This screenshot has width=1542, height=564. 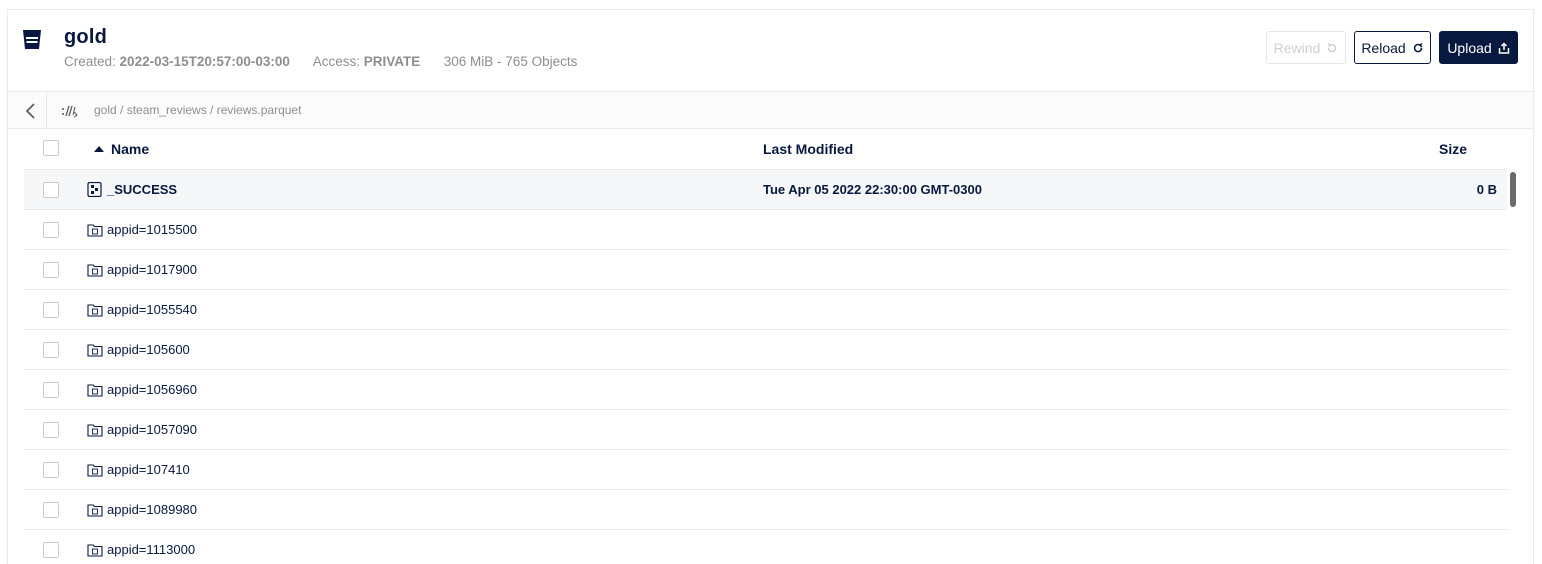 What do you see at coordinates (765, 429) in the screenshot?
I see `table-row: appid=1057090` at bounding box center [765, 429].